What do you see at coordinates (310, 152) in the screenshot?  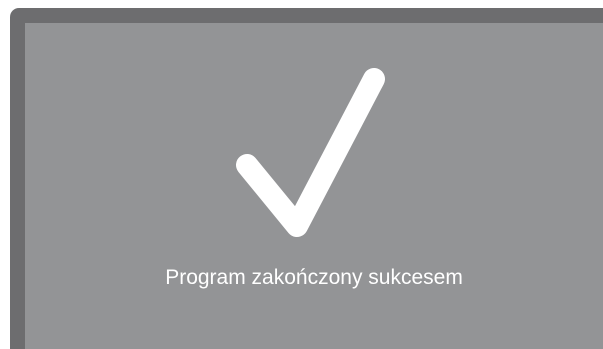 I see `checkmark-icon` at bounding box center [310, 152].